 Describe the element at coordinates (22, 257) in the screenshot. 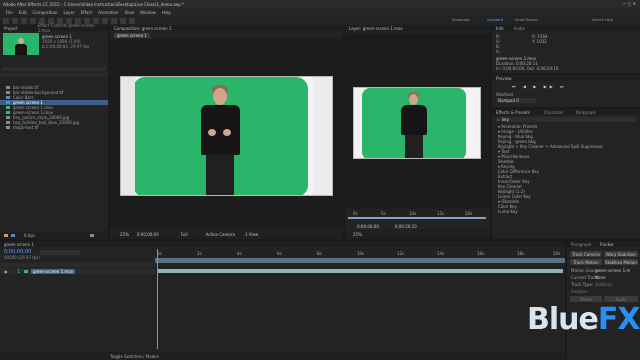

I see `timeline-fps: 00000 (29.97 fps)` at that location.